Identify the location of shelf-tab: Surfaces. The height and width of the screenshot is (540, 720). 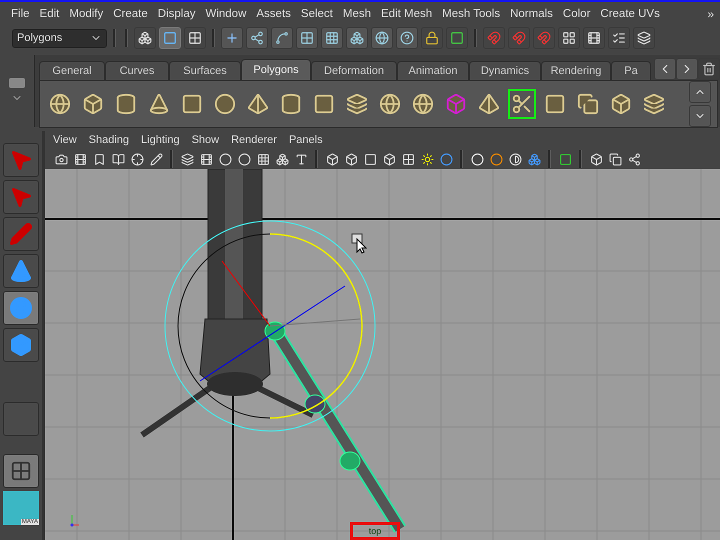
(205, 70).